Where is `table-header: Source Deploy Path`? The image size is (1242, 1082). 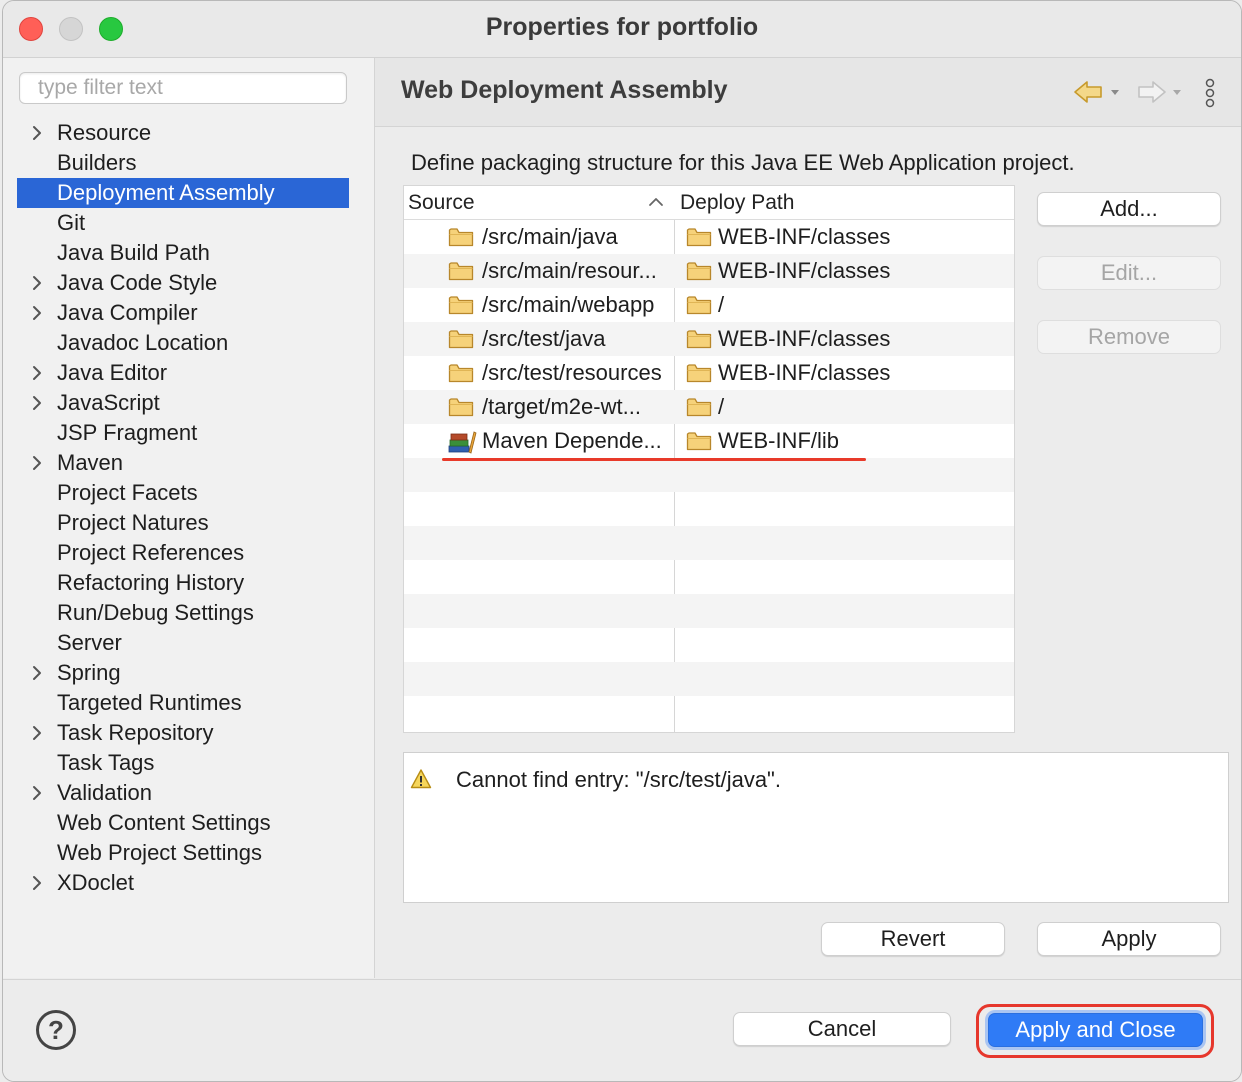 table-header: Source Deploy Path is located at coordinates (709, 203).